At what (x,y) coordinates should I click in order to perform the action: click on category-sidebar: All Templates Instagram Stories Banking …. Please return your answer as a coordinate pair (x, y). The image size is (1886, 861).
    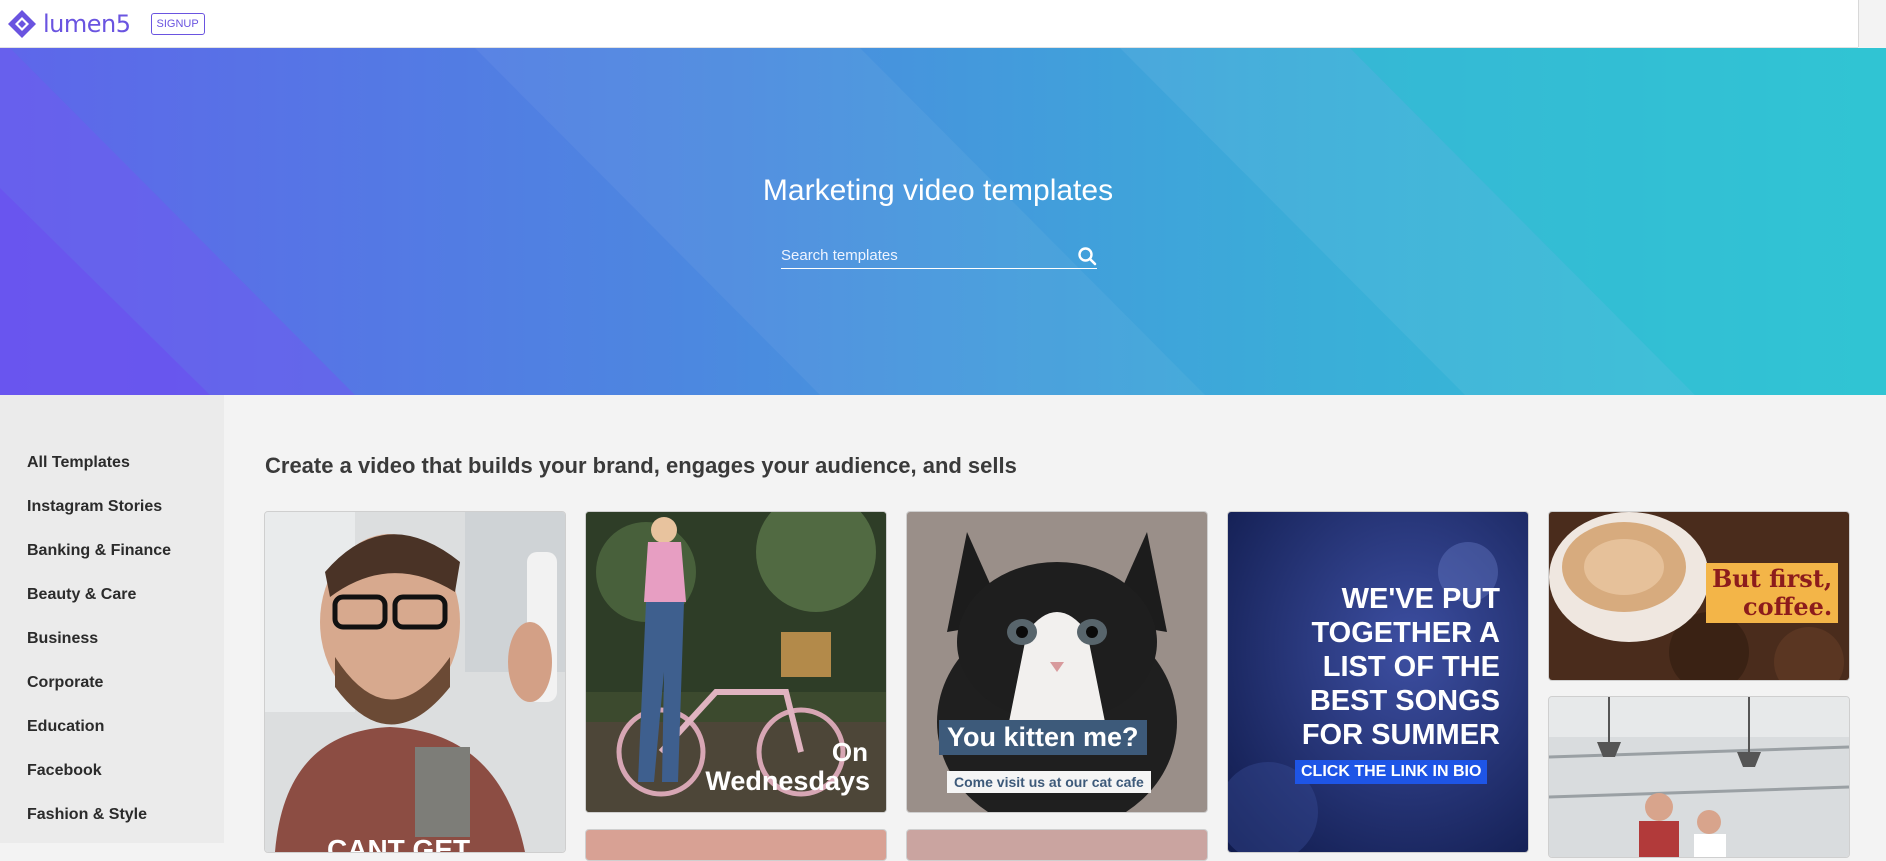
    Looking at the image, I should click on (112, 619).